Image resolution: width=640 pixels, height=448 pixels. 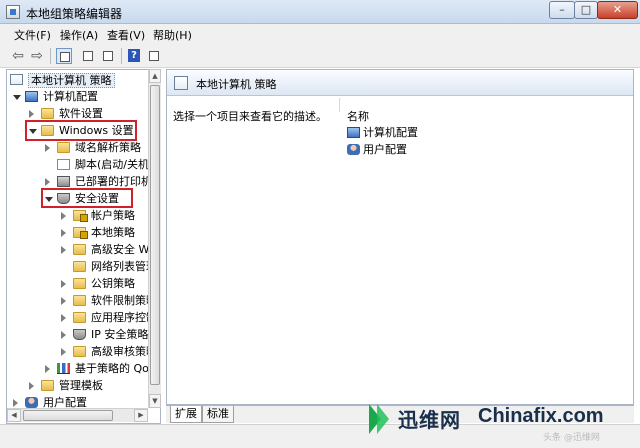 I want to click on tree-horizontal-scrollbar: ◀ ▶, so click(x=77, y=415).